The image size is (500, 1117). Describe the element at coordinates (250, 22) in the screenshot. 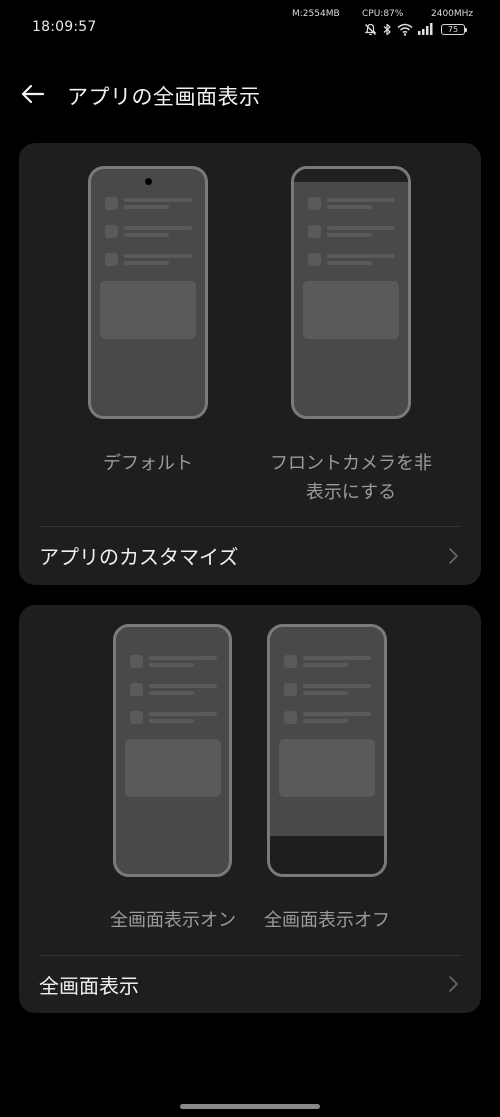

I see `status-bar: 18:09:57 M:2554MB CPU:87% 2400MHz 75` at that location.